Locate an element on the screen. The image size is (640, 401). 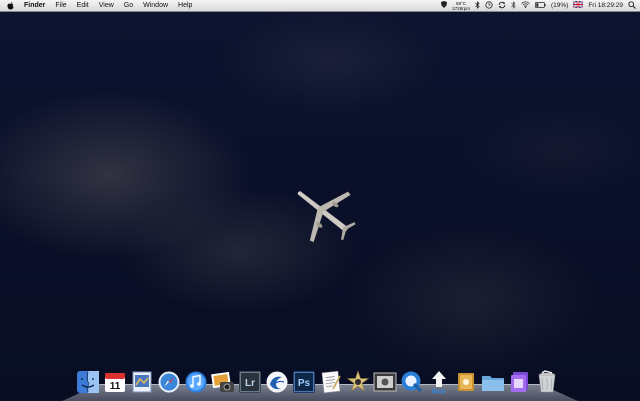
trash-icon is located at coordinates (547, 381).